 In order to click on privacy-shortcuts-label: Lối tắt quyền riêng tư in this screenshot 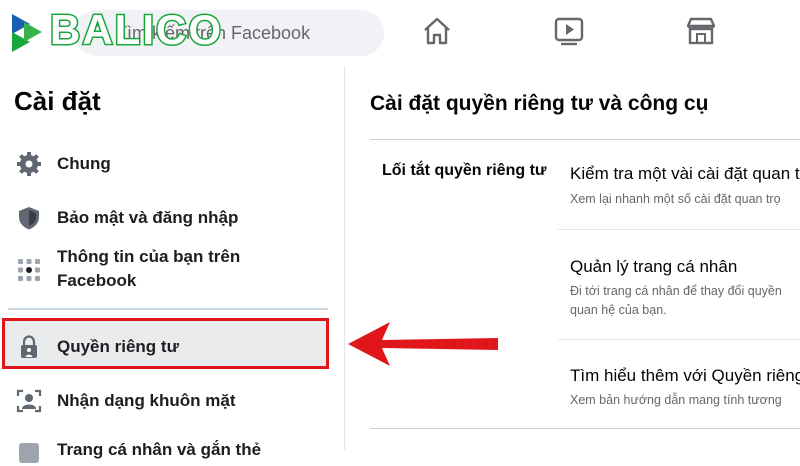, I will do `click(464, 170)`.